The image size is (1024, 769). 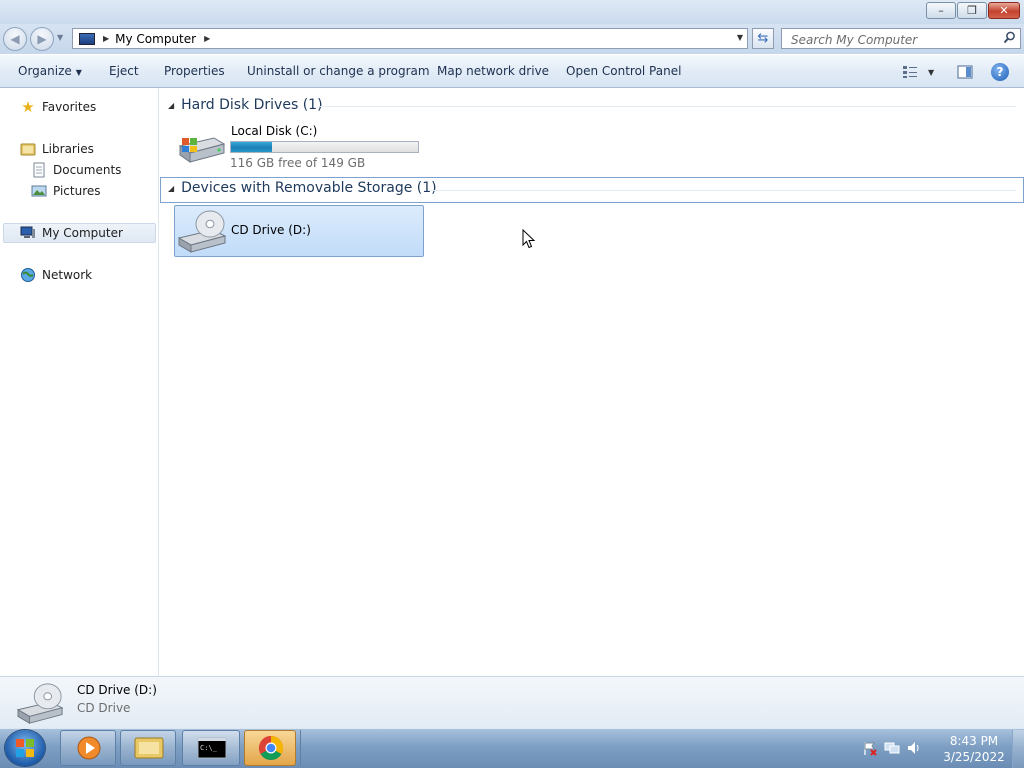 I want to click on back-arrow-icon: ◀, so click(x=15, y=39).